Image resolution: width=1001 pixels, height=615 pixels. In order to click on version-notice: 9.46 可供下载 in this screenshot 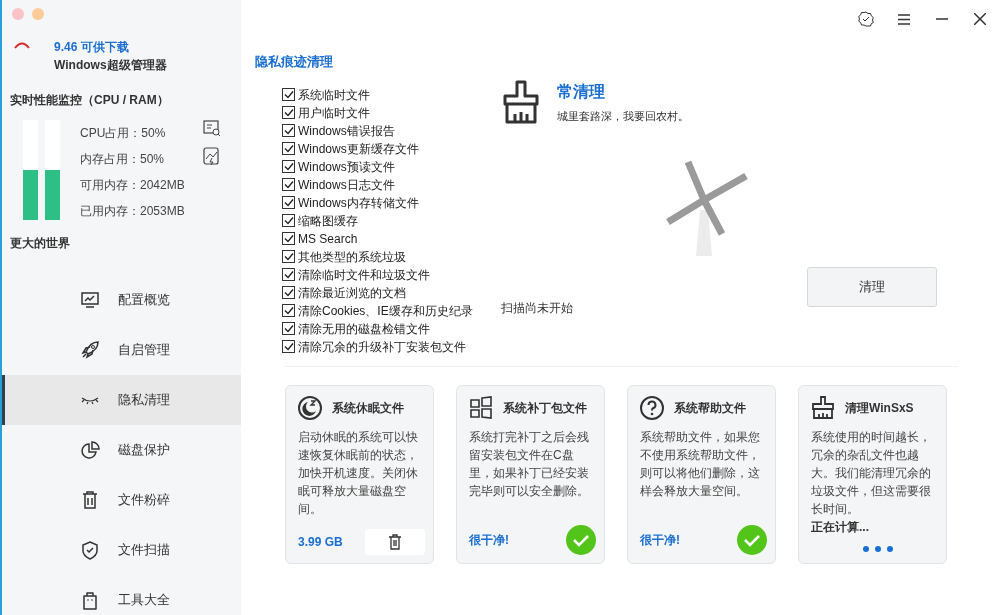, I will do `click(110, 47)`.